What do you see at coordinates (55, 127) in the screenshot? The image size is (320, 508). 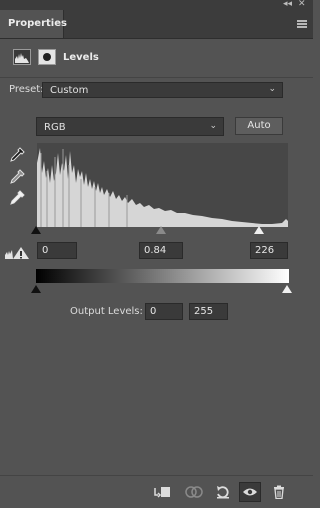 I see `channel-value: RGB` at bounding box center [55, 127].